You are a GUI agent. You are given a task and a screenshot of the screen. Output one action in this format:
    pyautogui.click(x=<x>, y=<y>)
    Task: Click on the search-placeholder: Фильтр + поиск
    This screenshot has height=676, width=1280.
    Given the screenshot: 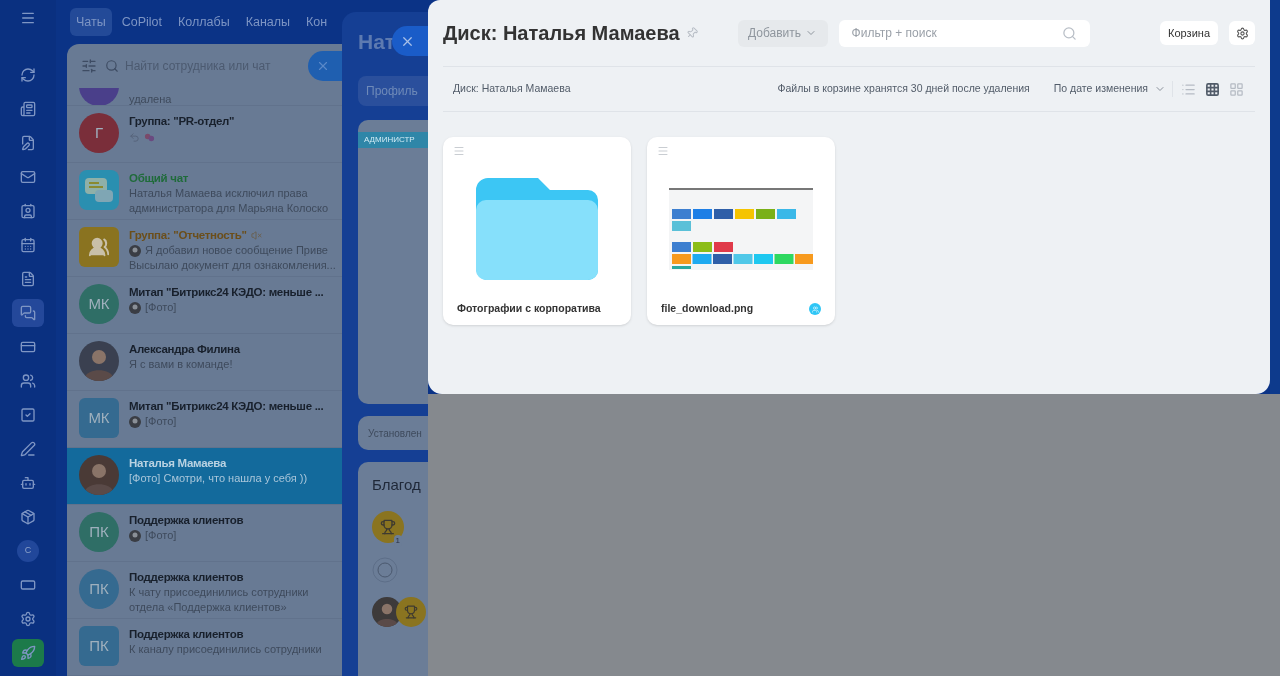 What is the action you would take?
    pyautogui.click(x=894, y=33)
    